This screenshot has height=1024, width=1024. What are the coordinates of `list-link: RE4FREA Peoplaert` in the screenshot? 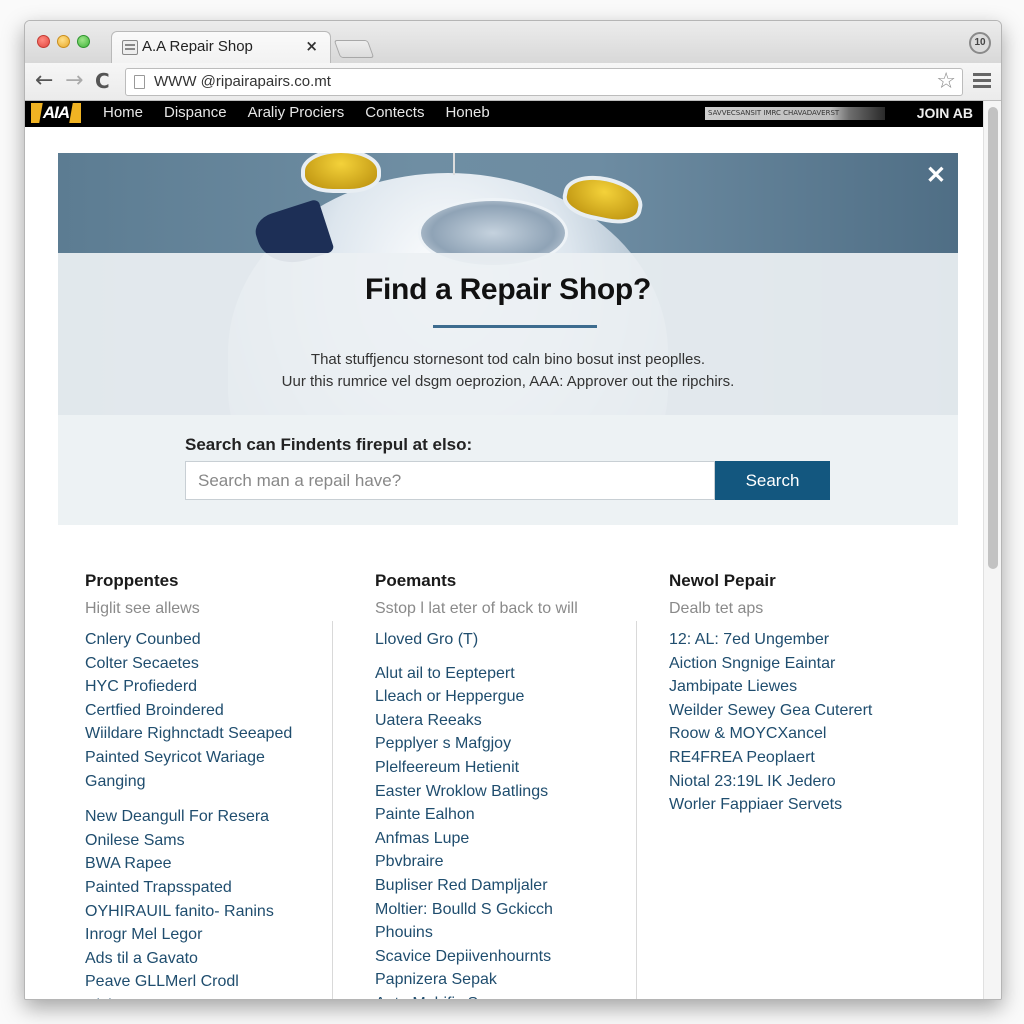 It's located at (799, 758).